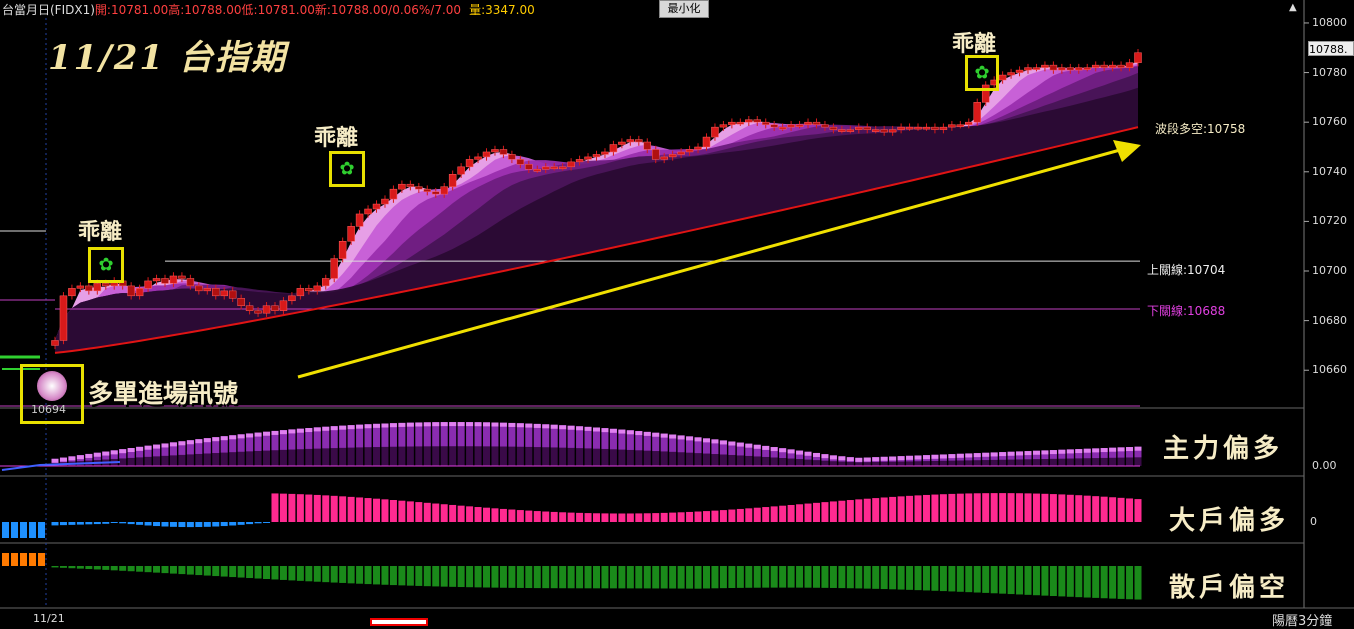 The height and width of the screenshot is (629, 1354). Describe the element at coordinates (1331, 48) in the screenshot. I see `current-price-tag: 10788.` at that location.